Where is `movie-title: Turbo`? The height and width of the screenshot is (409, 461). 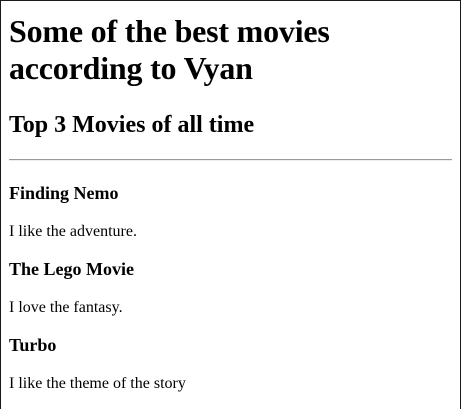 movie-title: Turbo is located at coordinates (33, 345).